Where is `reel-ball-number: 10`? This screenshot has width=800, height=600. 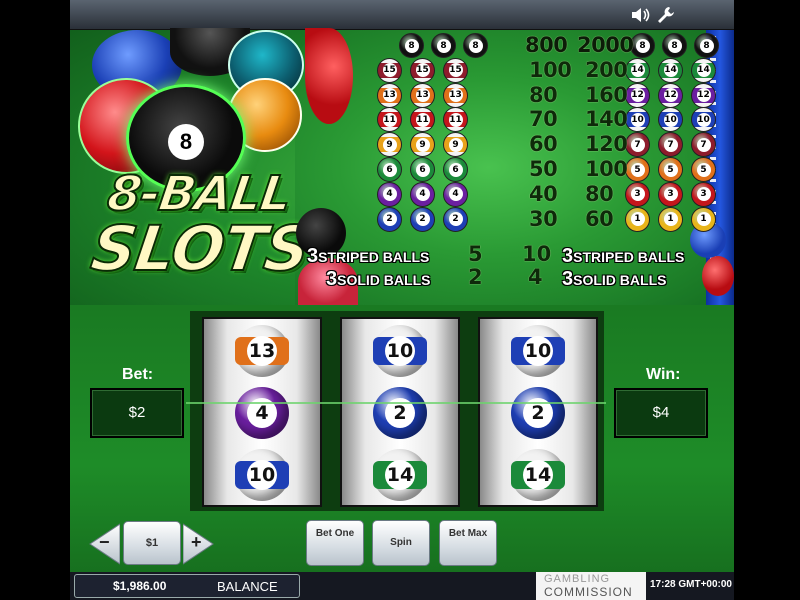
reel-ball-number: 10 is located at coordinates (262, 475).